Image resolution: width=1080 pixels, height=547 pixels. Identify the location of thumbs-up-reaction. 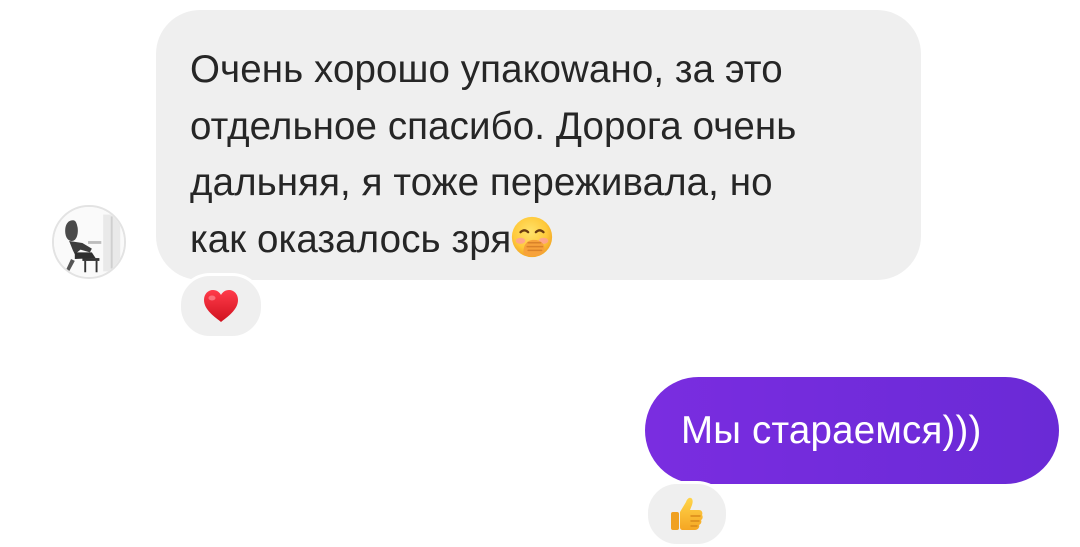
(687, 514).